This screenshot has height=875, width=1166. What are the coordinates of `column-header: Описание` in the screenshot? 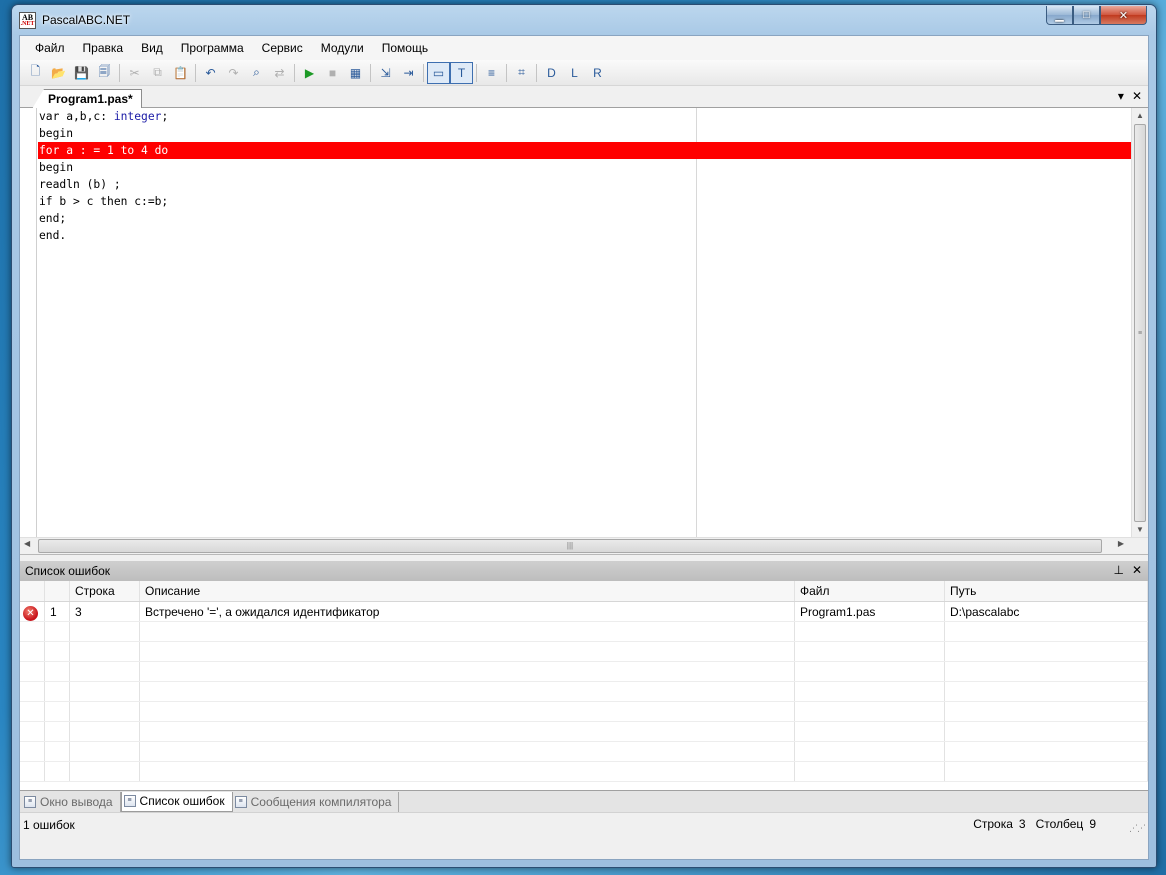 It's located at (467, 591).